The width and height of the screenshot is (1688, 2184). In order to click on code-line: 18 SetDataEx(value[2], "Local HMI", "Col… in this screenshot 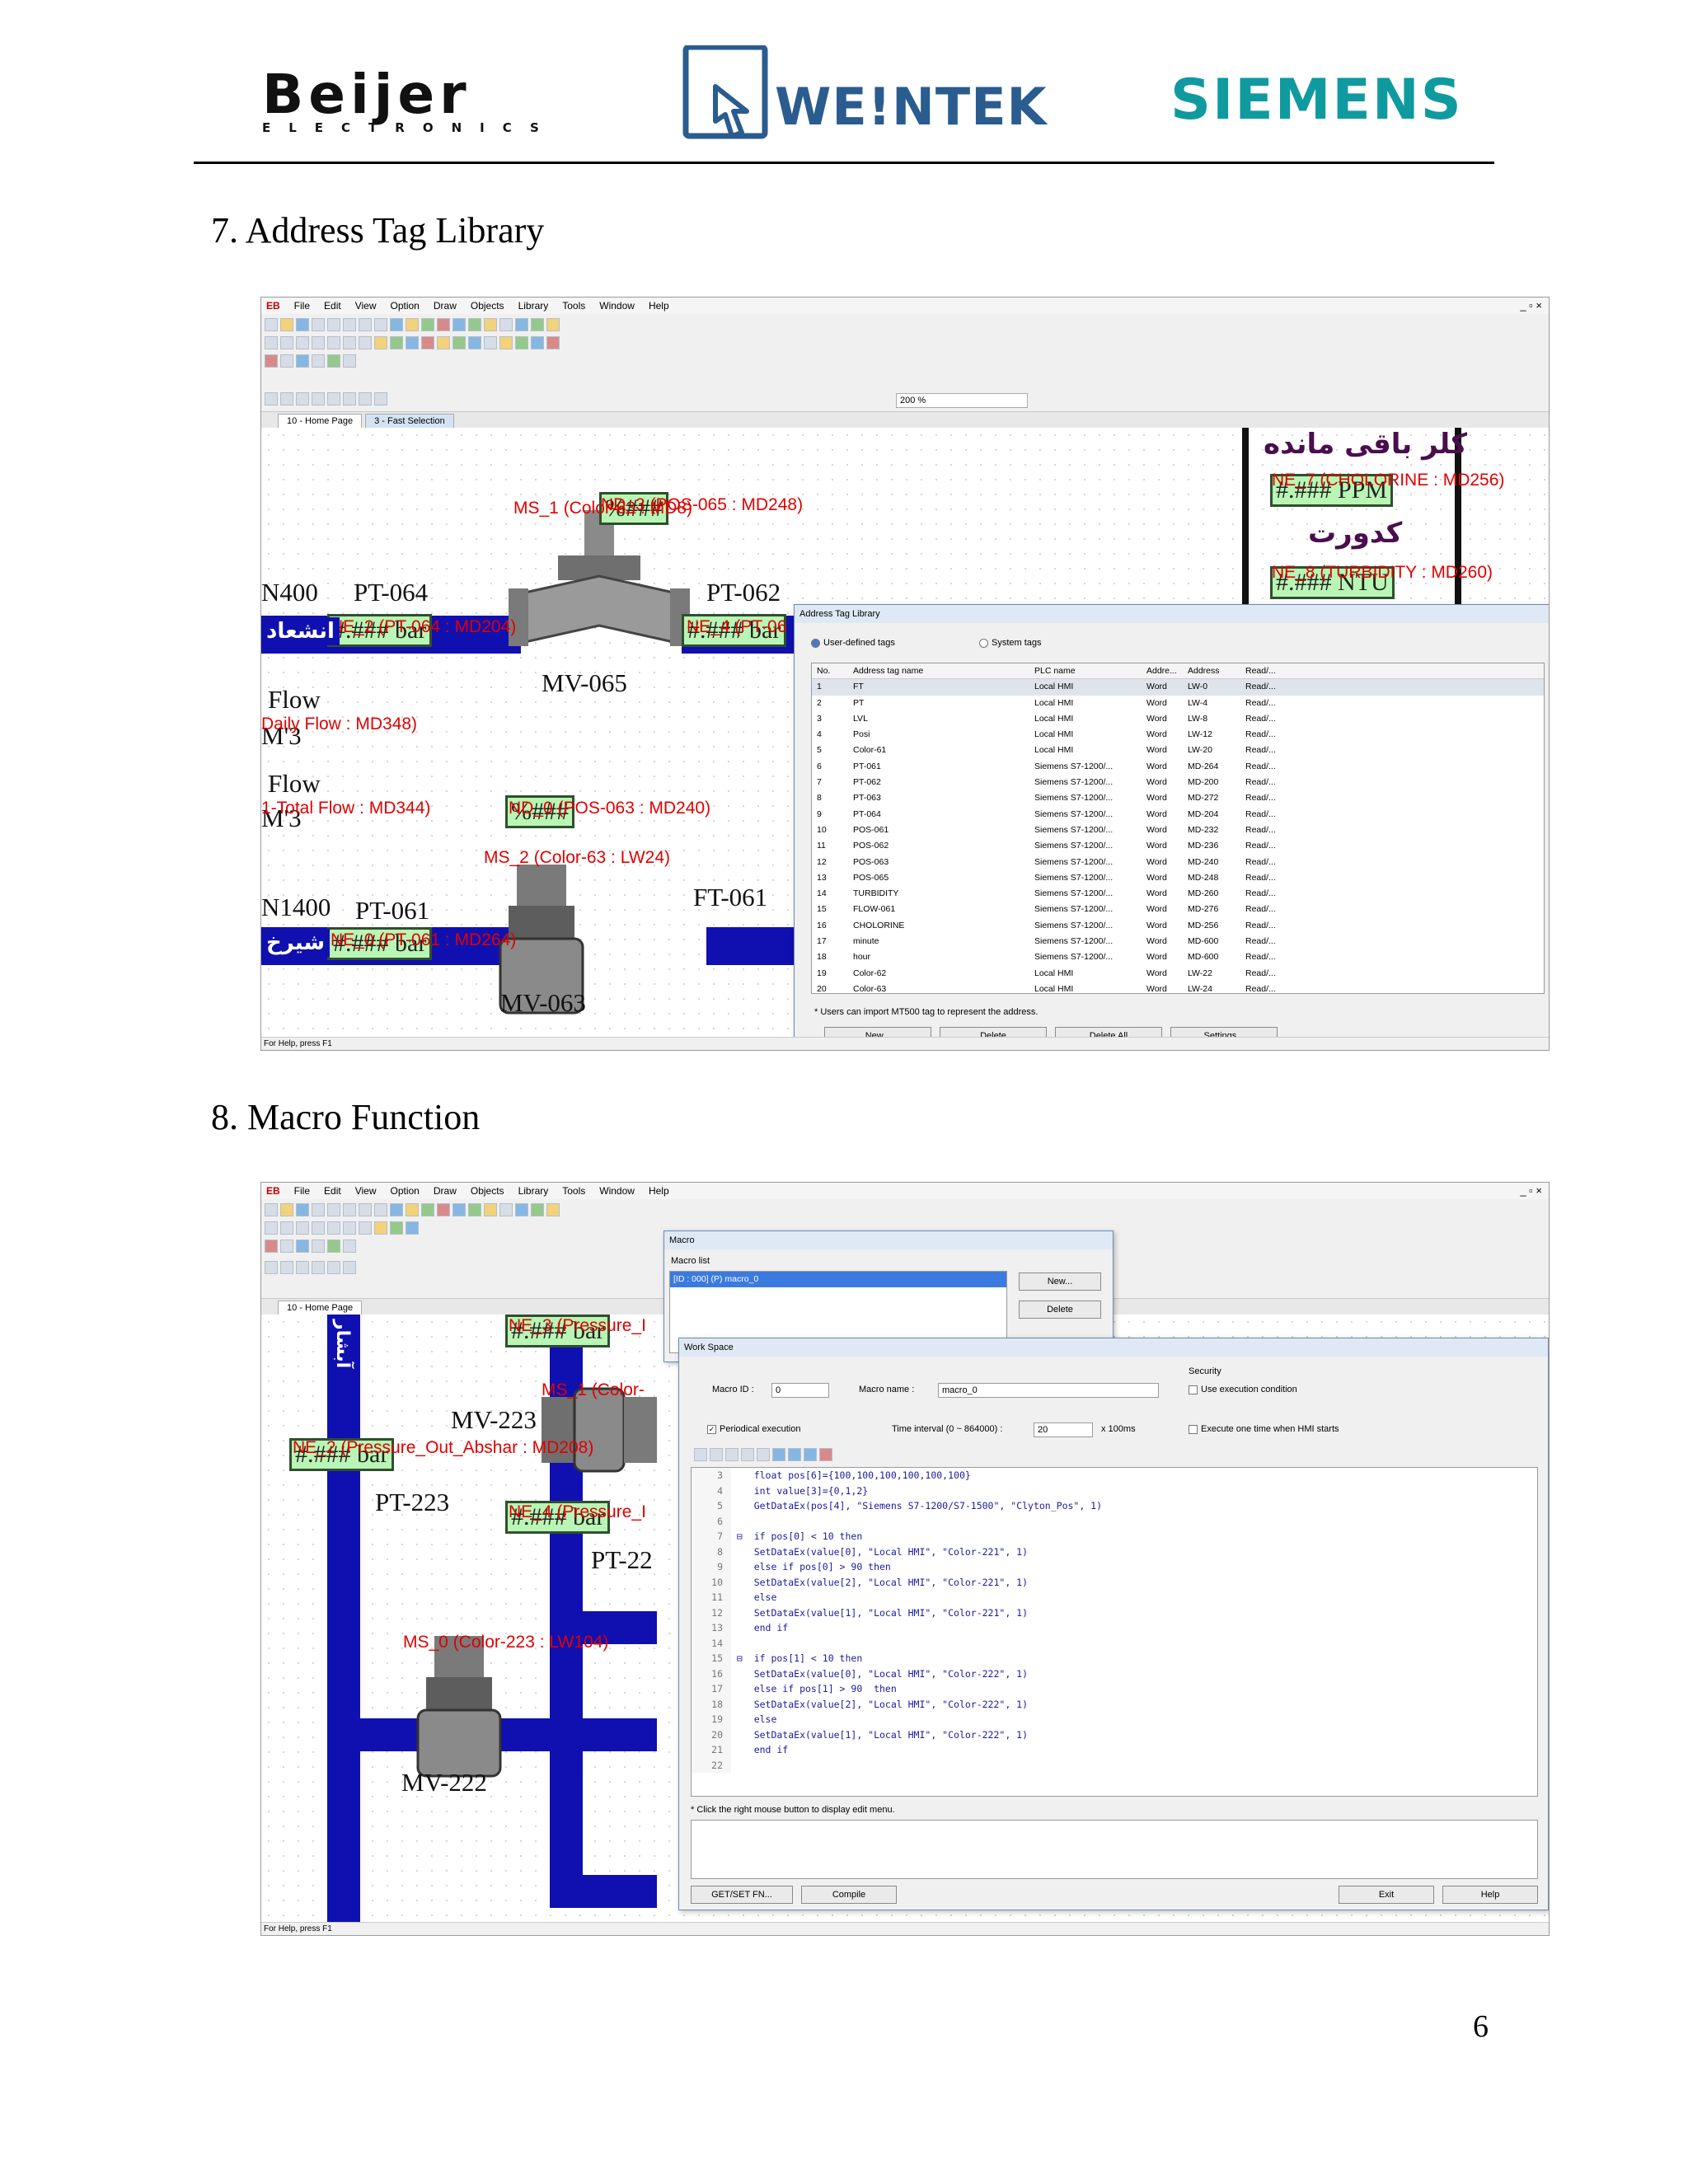, I will do `click(1115, 1704)`.